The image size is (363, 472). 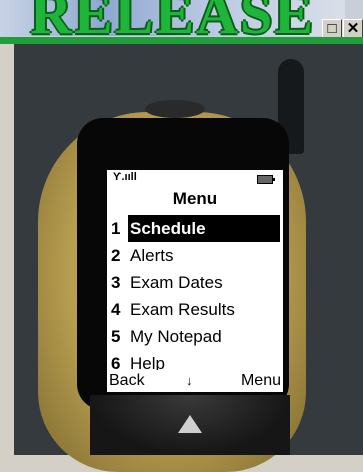 I want to click on menu-title: Menu, so click(x=195, y=198).